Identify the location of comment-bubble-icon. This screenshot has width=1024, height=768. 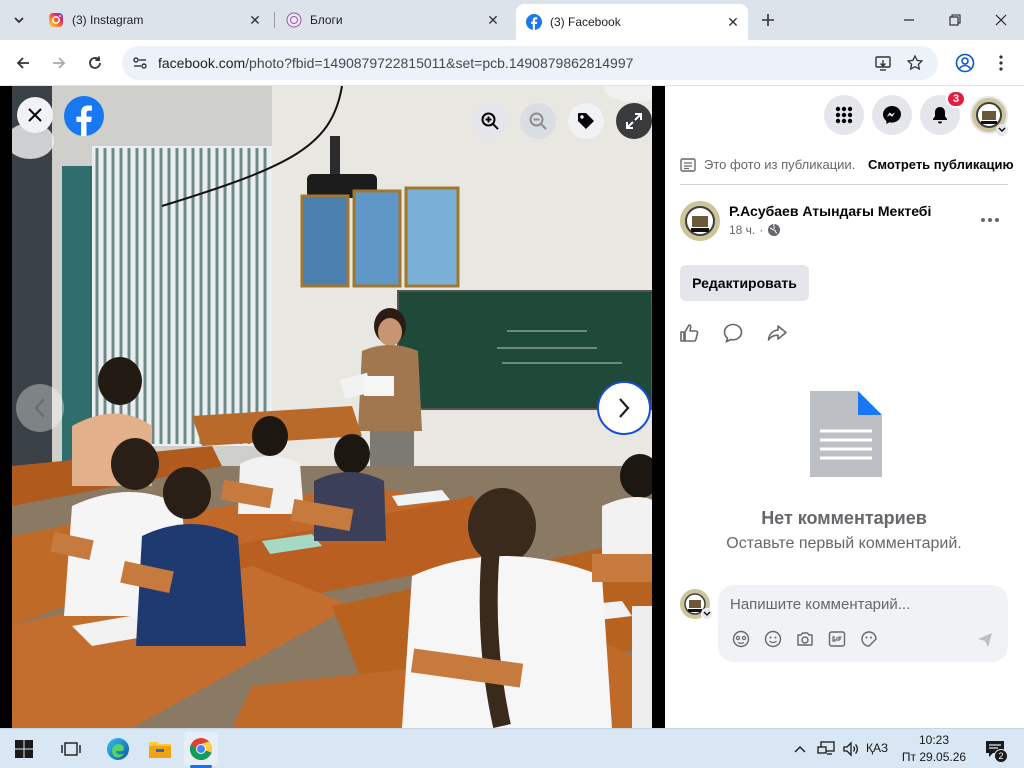
(733, 333).